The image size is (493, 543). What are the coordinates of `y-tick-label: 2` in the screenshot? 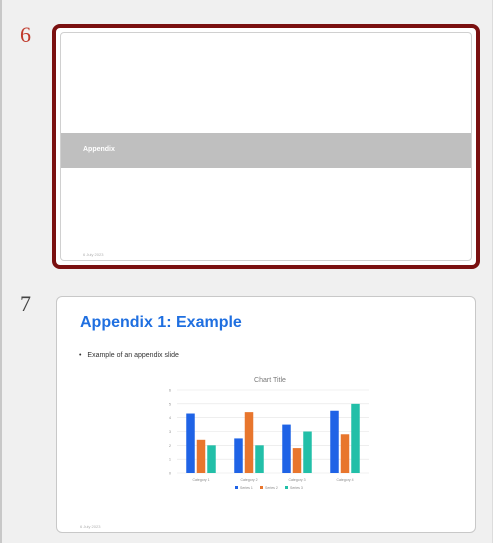 It's located at (170, 446).